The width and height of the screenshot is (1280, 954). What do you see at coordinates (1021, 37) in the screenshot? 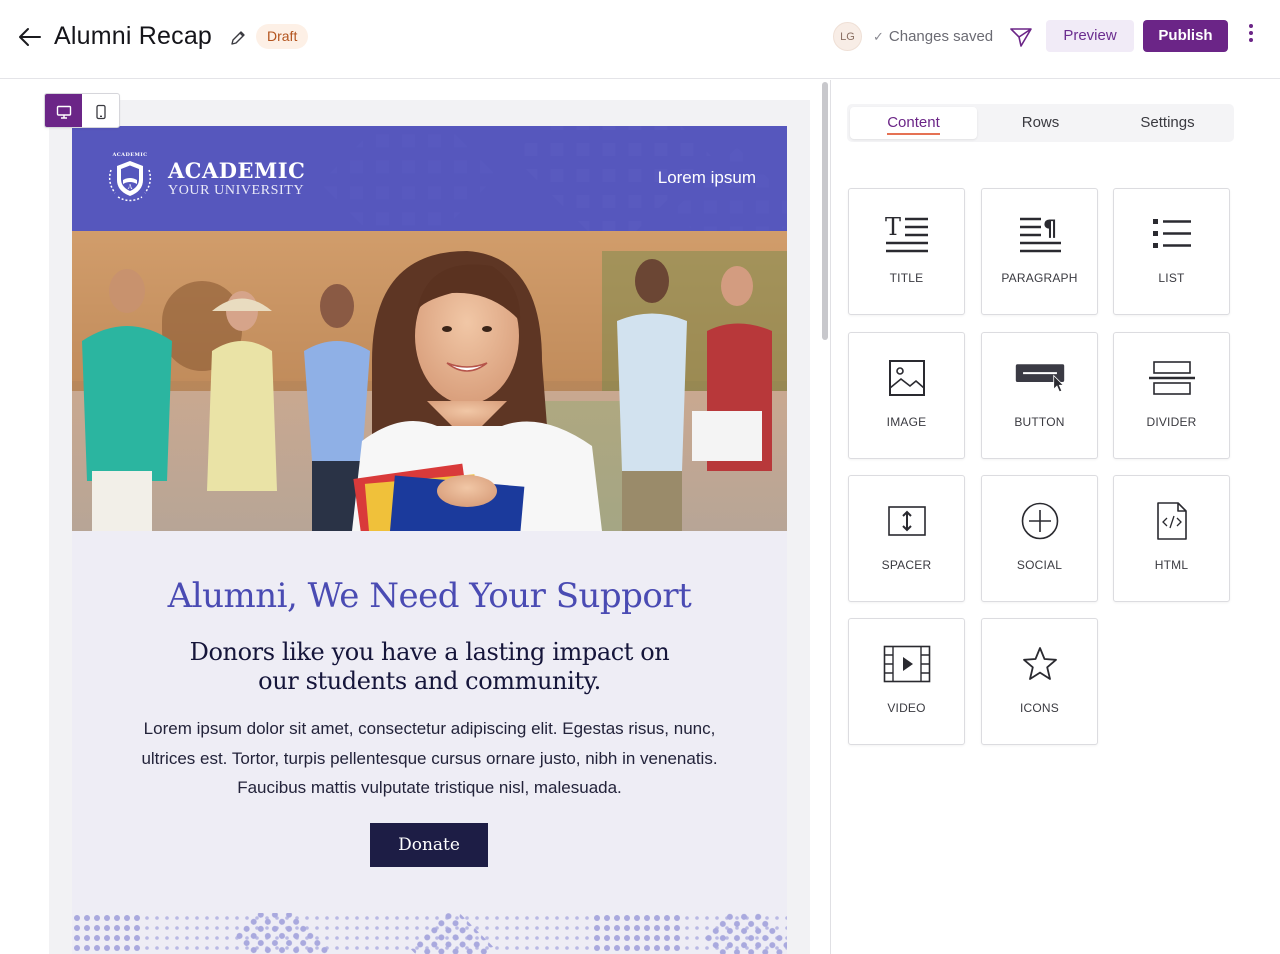
I see `send-test-icon` at bounding box center [1021, 37].